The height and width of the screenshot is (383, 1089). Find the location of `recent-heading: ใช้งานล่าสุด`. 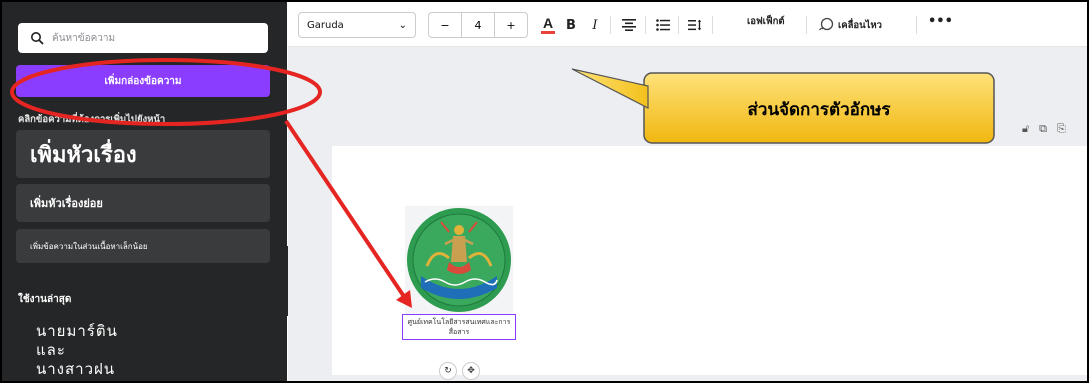

recent-heading: ใช้งานล่าสุด is located at coordinates (45, 299).